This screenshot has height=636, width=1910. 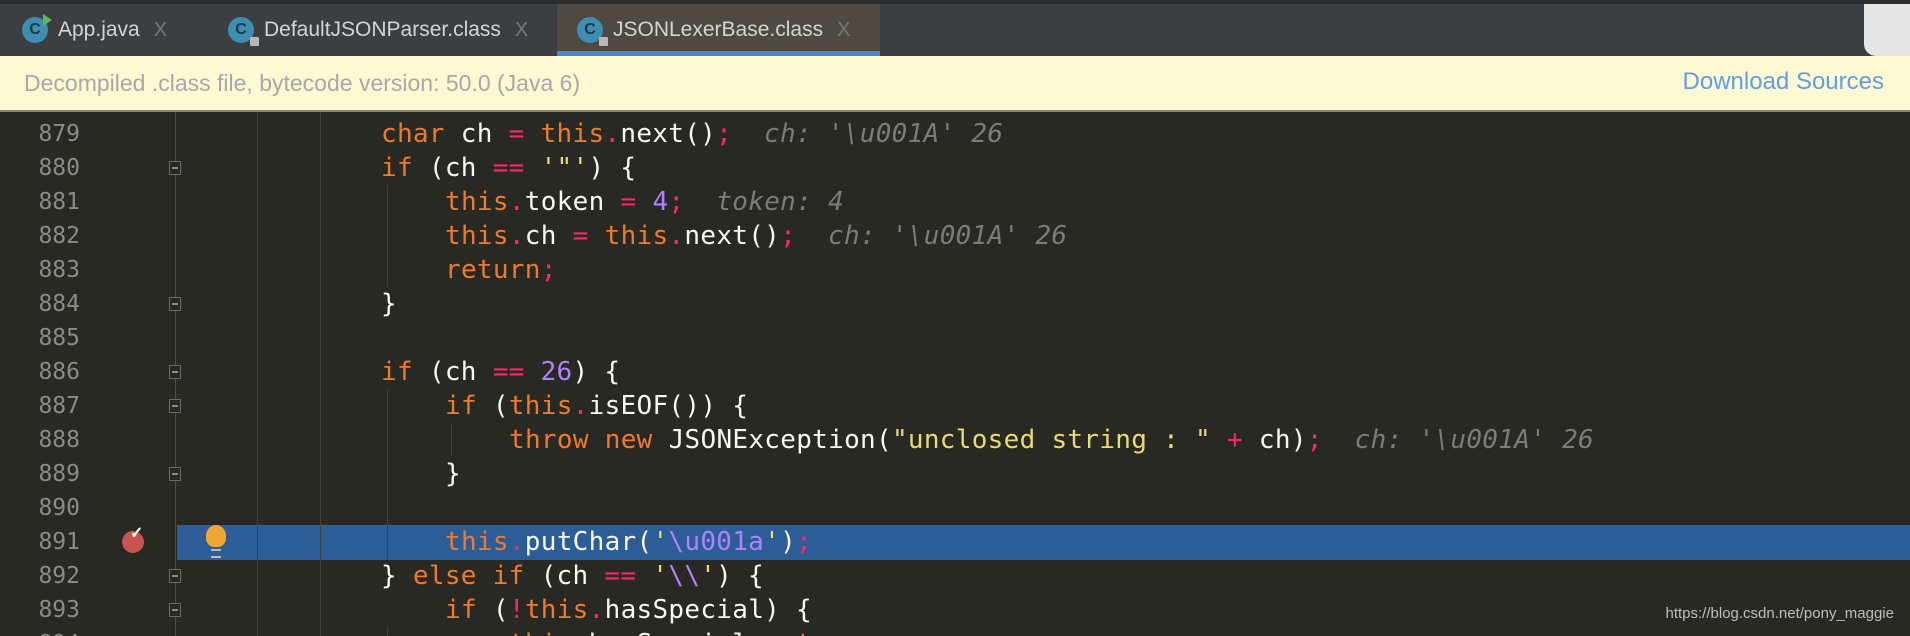 I want to click on line-number: 886, so click(x=40, y=372).